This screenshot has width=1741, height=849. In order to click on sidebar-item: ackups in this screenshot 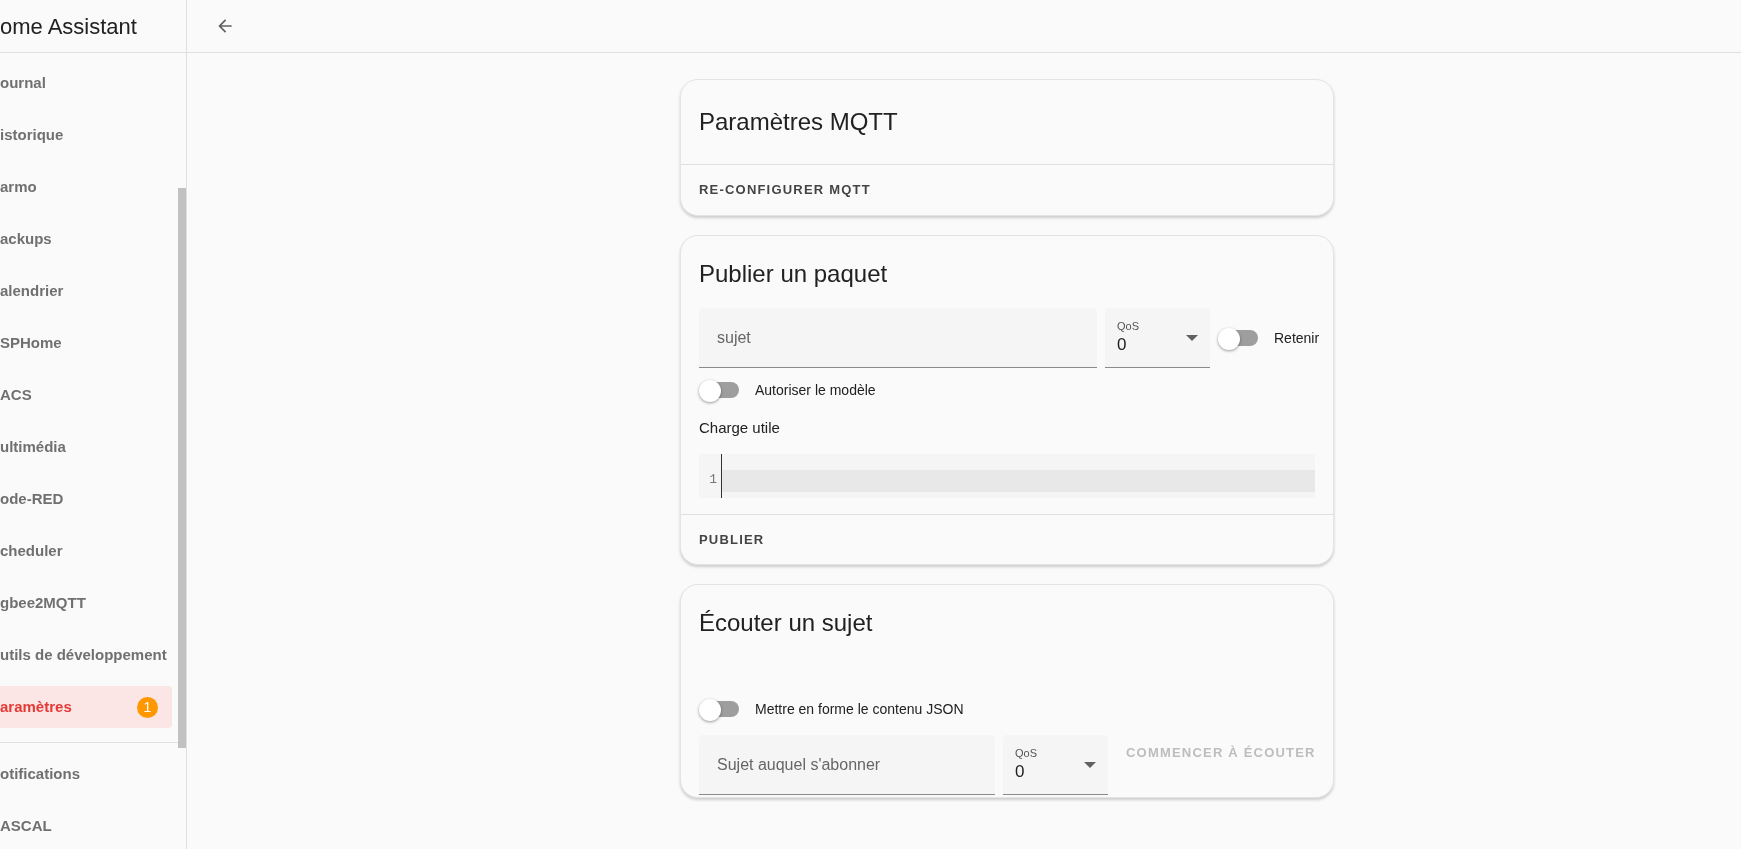, I will do `click(86, 239)`.